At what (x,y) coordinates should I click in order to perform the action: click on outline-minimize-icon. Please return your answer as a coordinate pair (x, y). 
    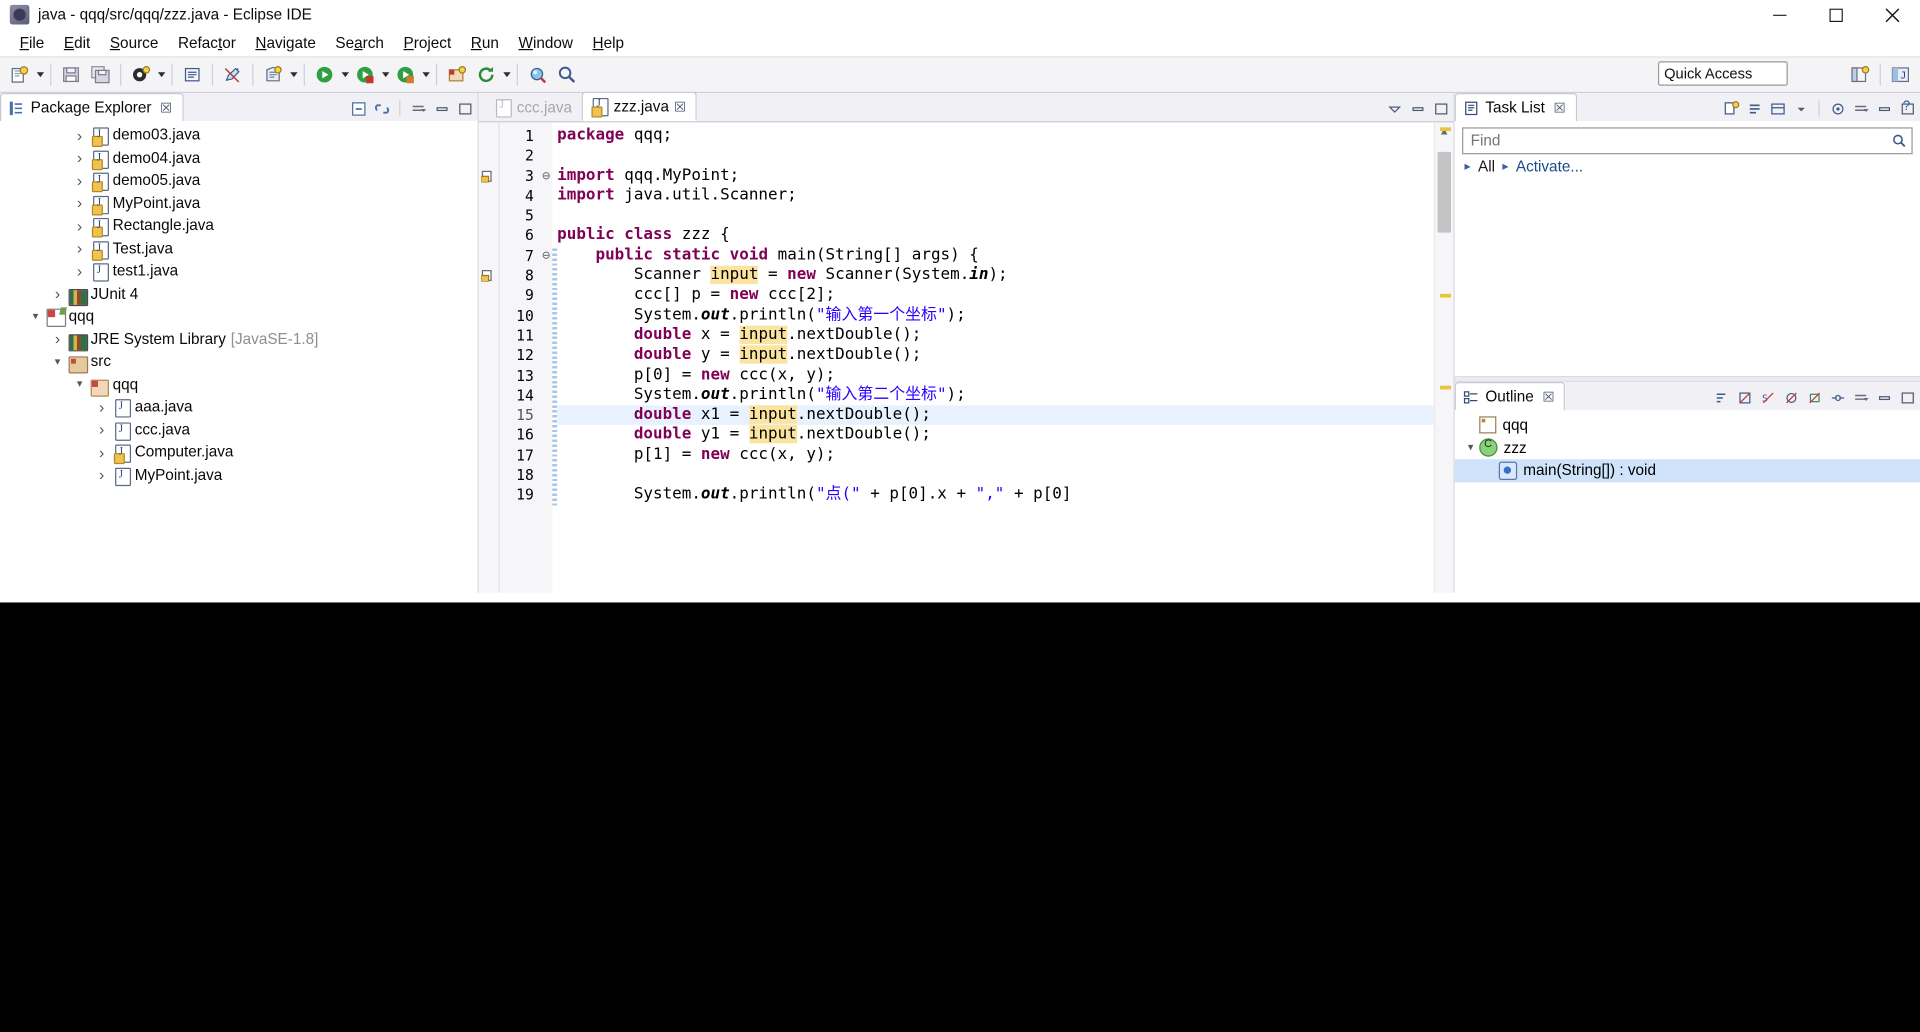
    Looking at the image, I should click on (1883, 397).